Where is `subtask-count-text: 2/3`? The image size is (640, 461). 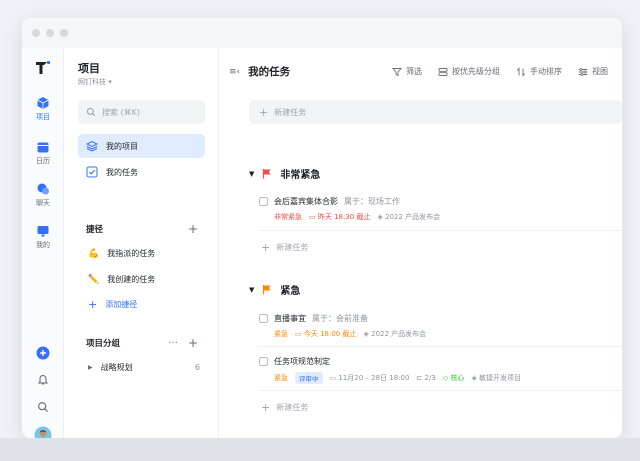 subtask-count-text: 2/3 is located at coordinates (430, 378).